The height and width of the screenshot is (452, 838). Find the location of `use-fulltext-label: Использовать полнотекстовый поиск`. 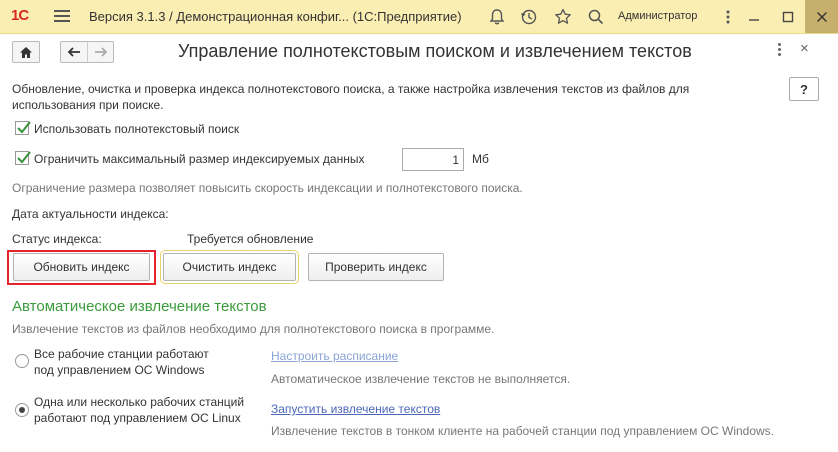

use-fulltext-label: Использовать полнотекстовый поиск is located at coordinates (136, 129).